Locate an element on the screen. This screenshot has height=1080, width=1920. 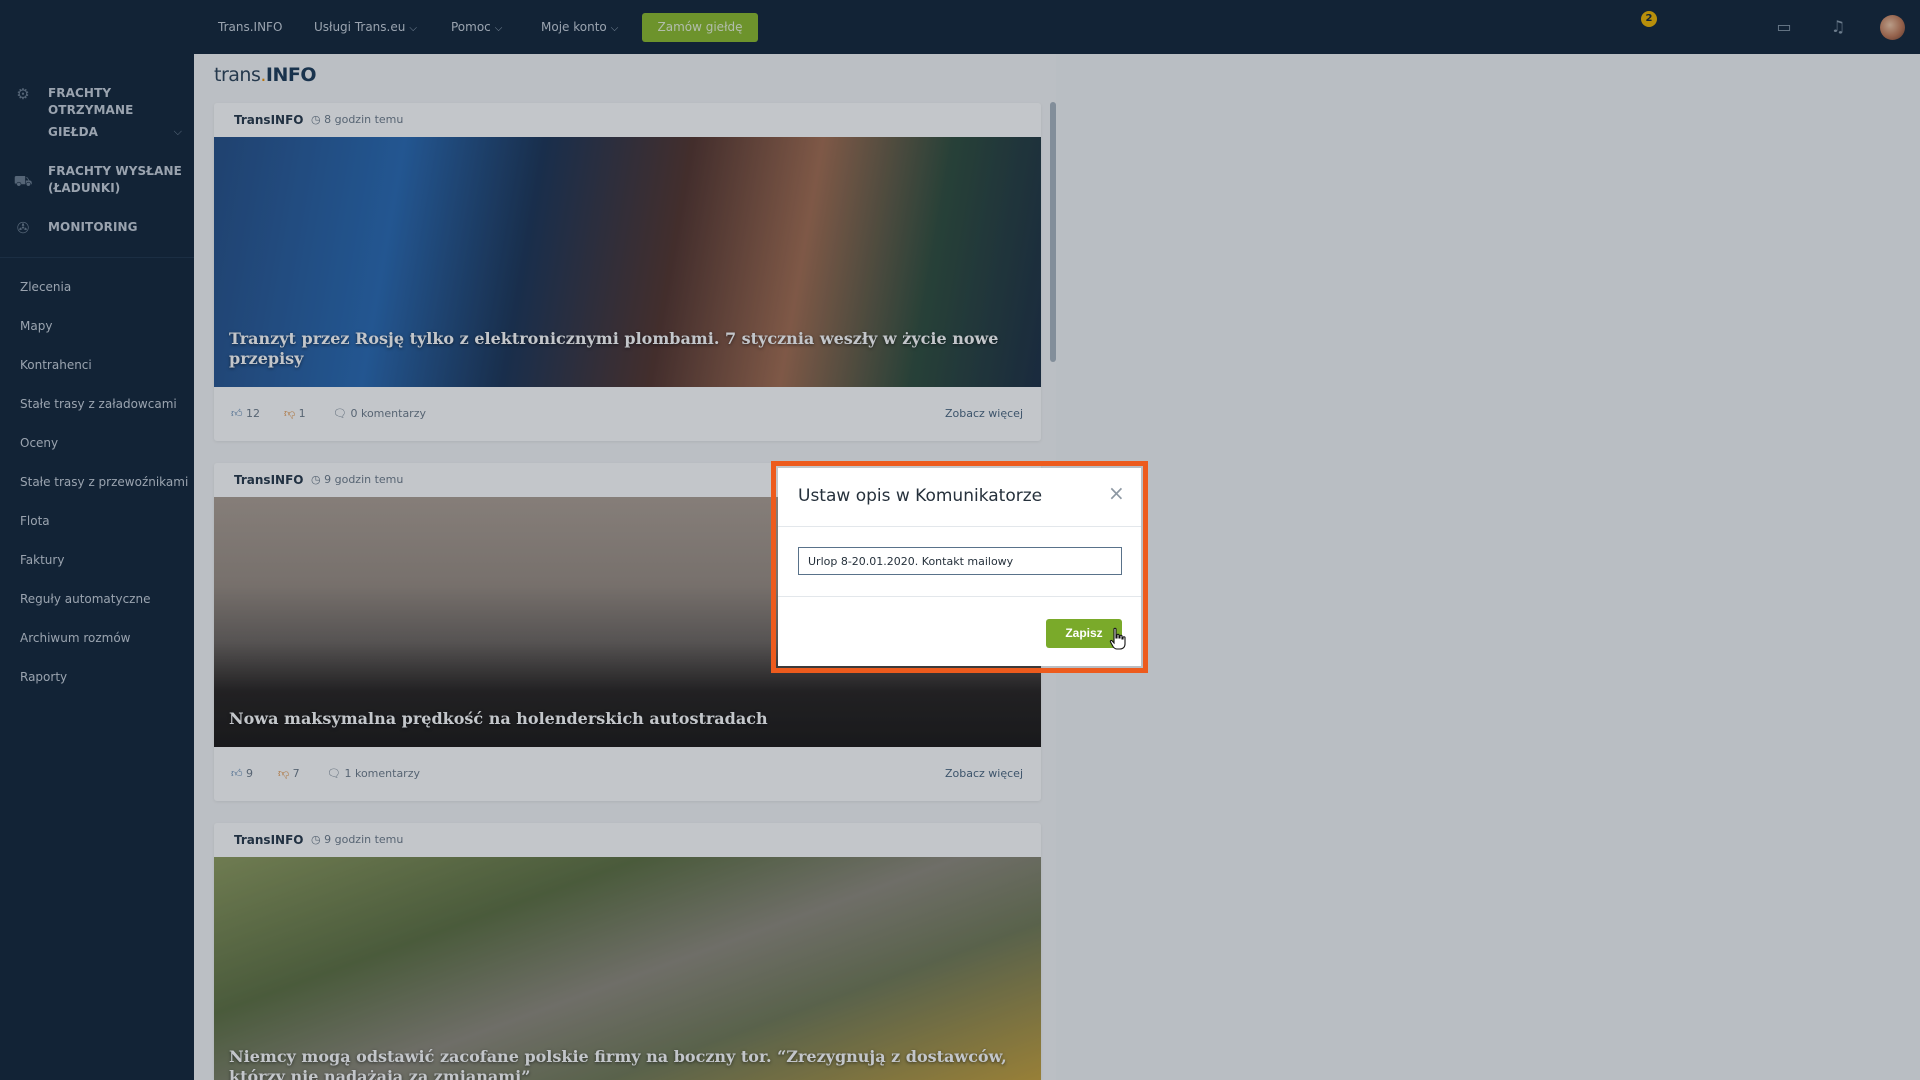
description-input is located at coordinates (960, 561).